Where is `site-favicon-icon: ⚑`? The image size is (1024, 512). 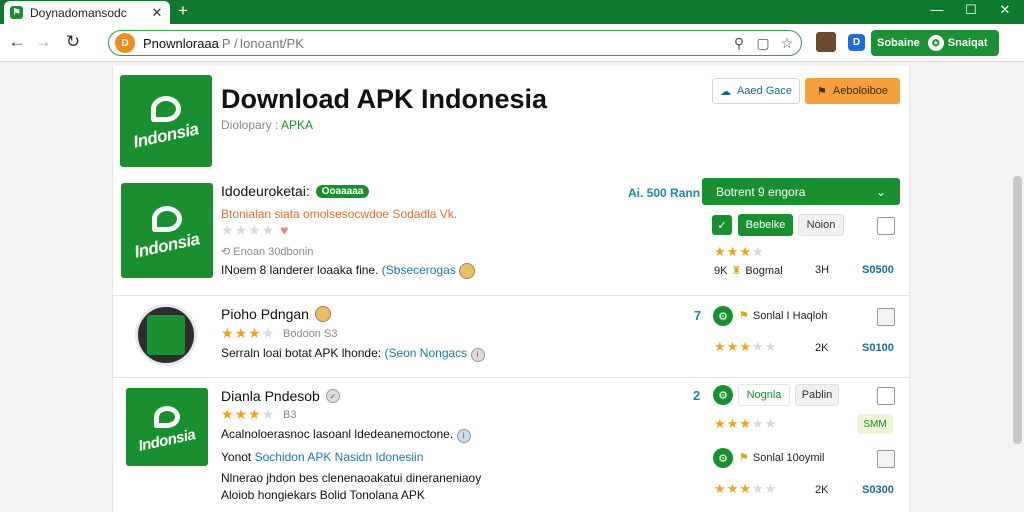 site-favicon-icon: ⚑ is located at coordinates (16, 12).